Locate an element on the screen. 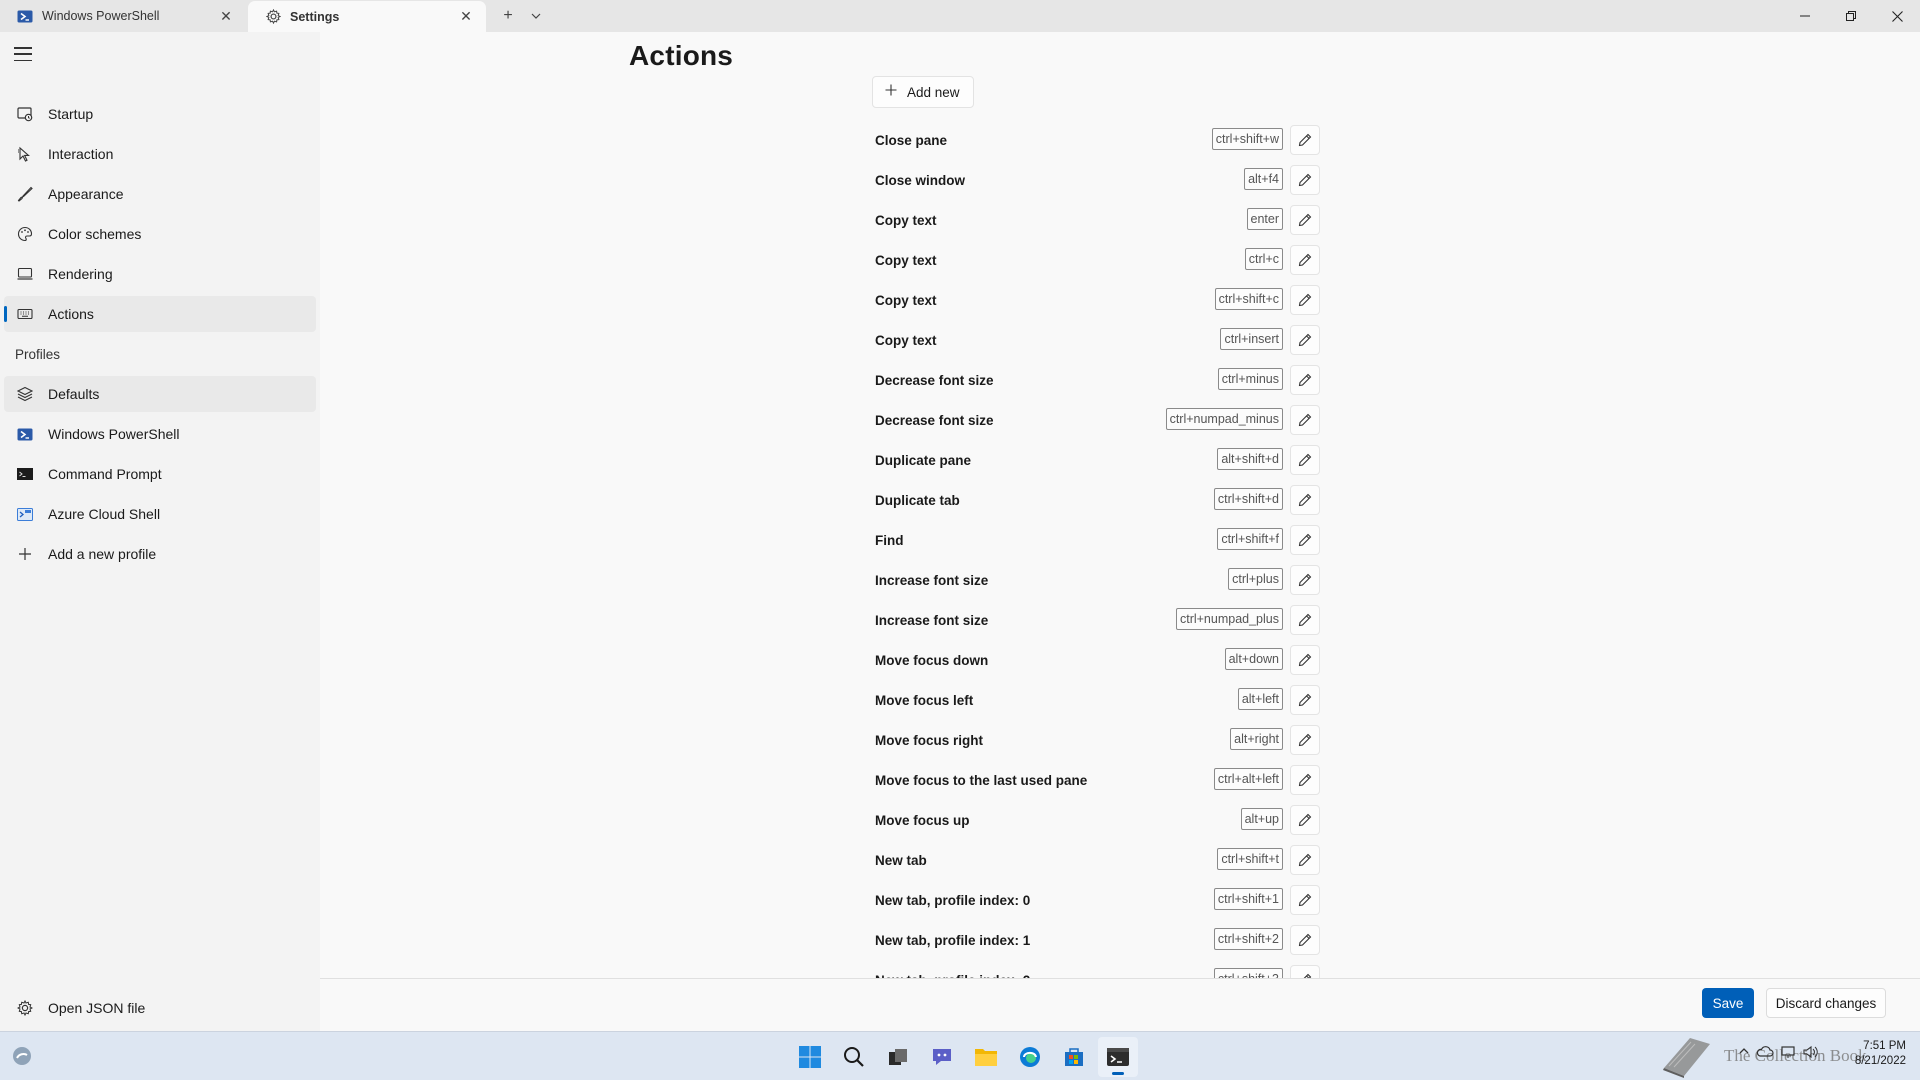  restore-button is located at coordinates (1851, 16).